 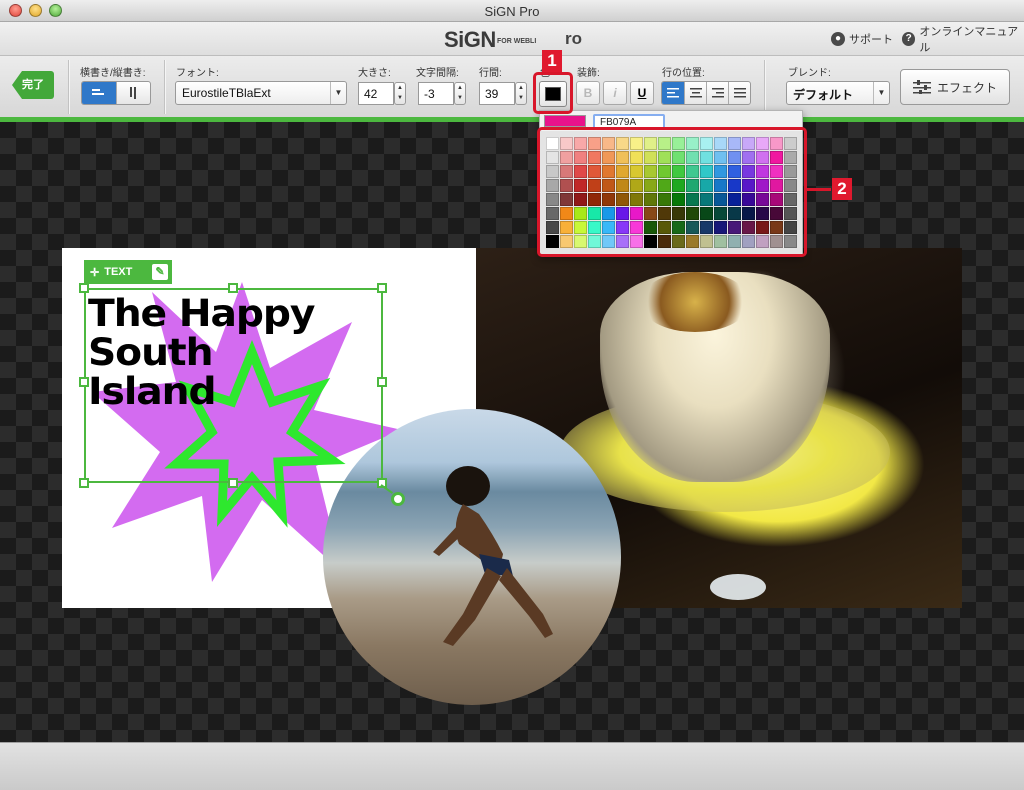 I want to click on horizontal-writing-button, so click(x=99, y=93).